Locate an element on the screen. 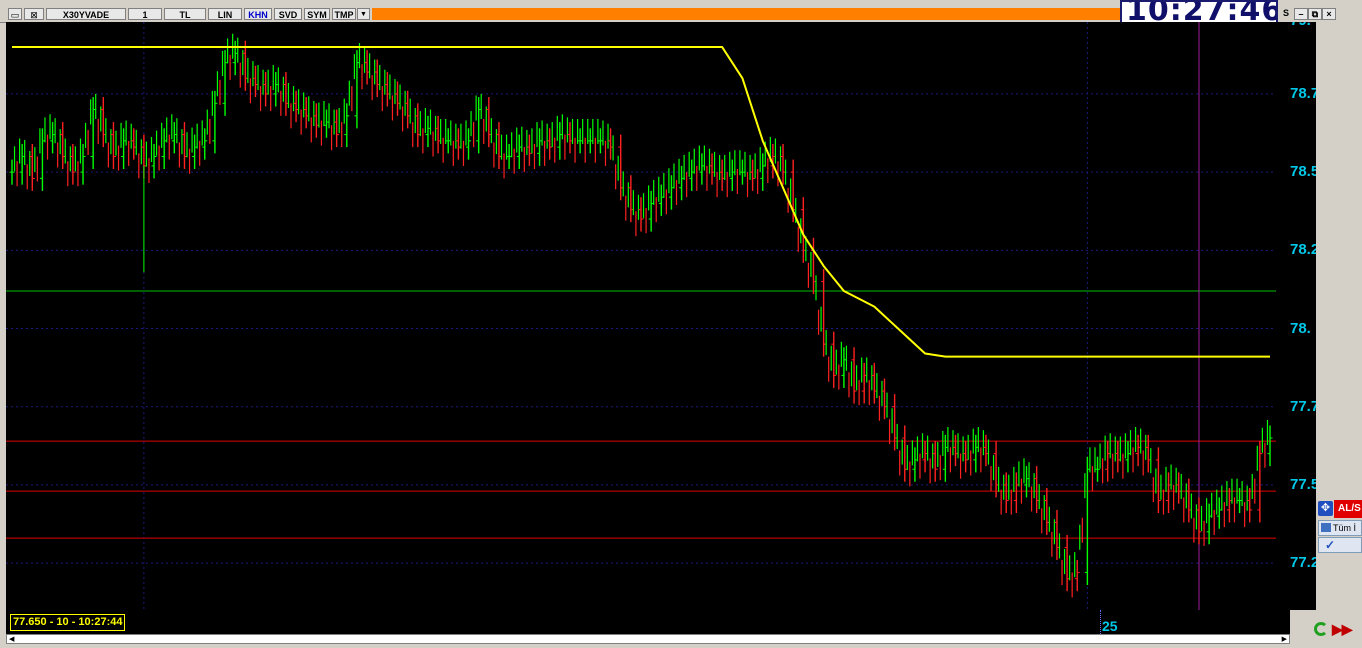 The width and height of the screenshot is (1362, 648). order-panel: ✥ AL/S Tüm İ ✓ is located at coordinates (1339, 528).